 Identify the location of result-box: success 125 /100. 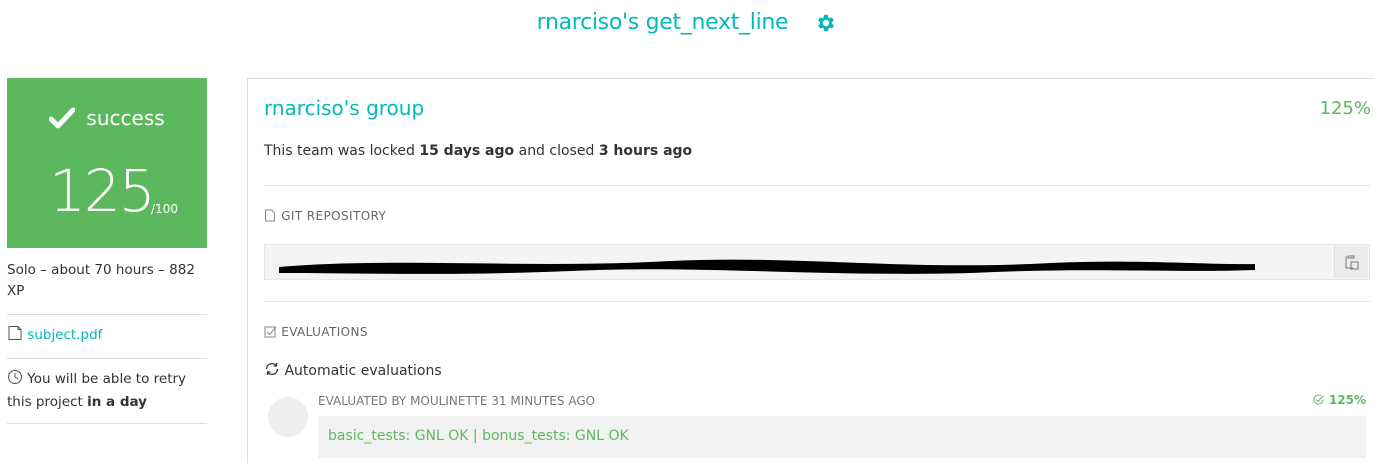
(107, 163).